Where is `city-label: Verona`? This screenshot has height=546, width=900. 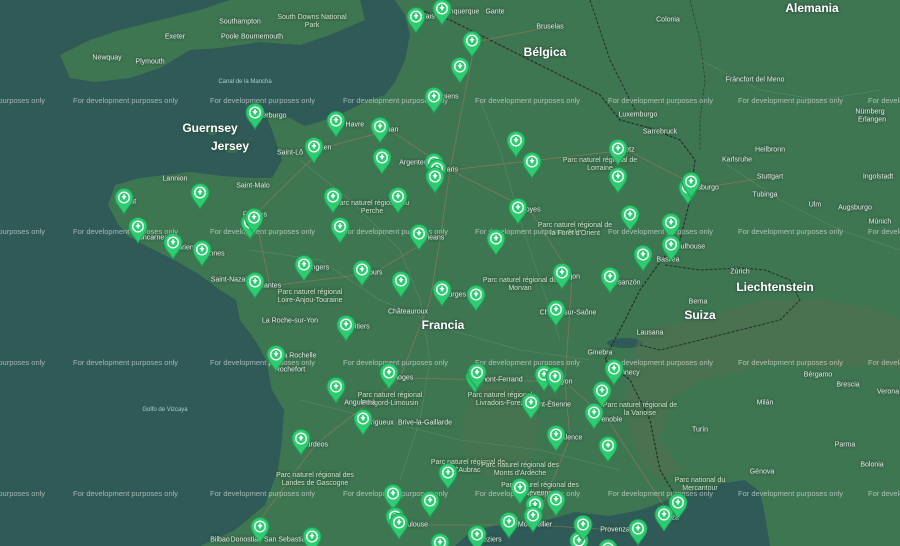
city-label: Verona is located at coordinates (888, 392).